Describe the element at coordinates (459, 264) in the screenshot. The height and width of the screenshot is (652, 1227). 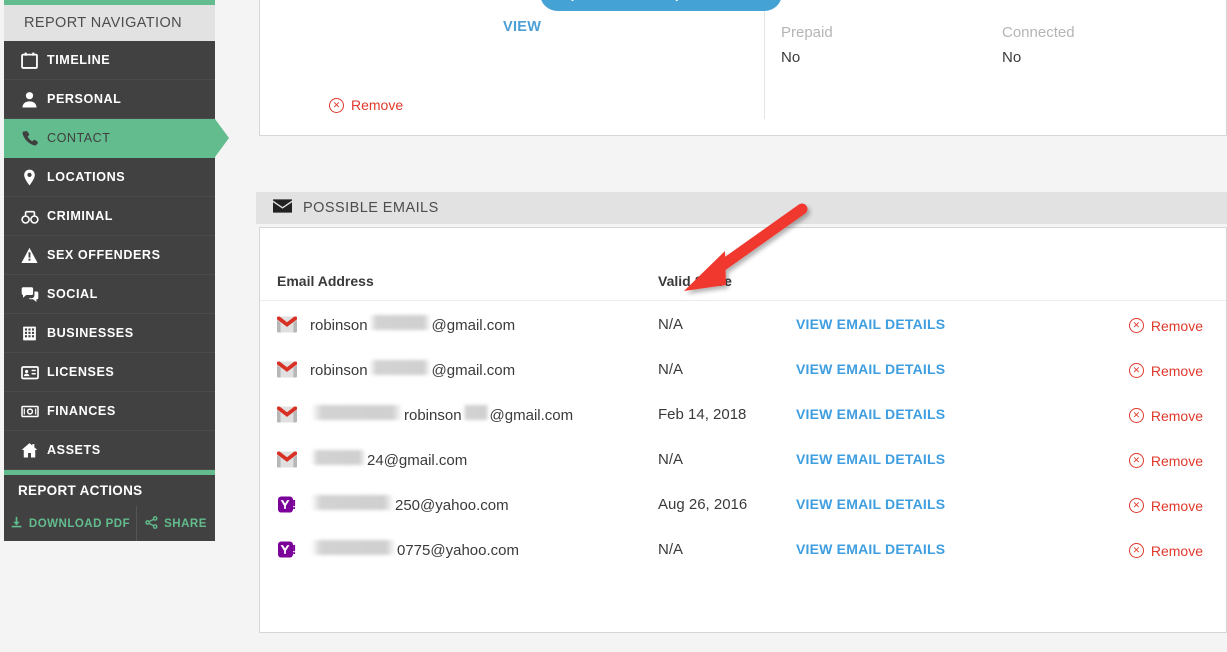
I see `column-header-email: Email Address` at that location.